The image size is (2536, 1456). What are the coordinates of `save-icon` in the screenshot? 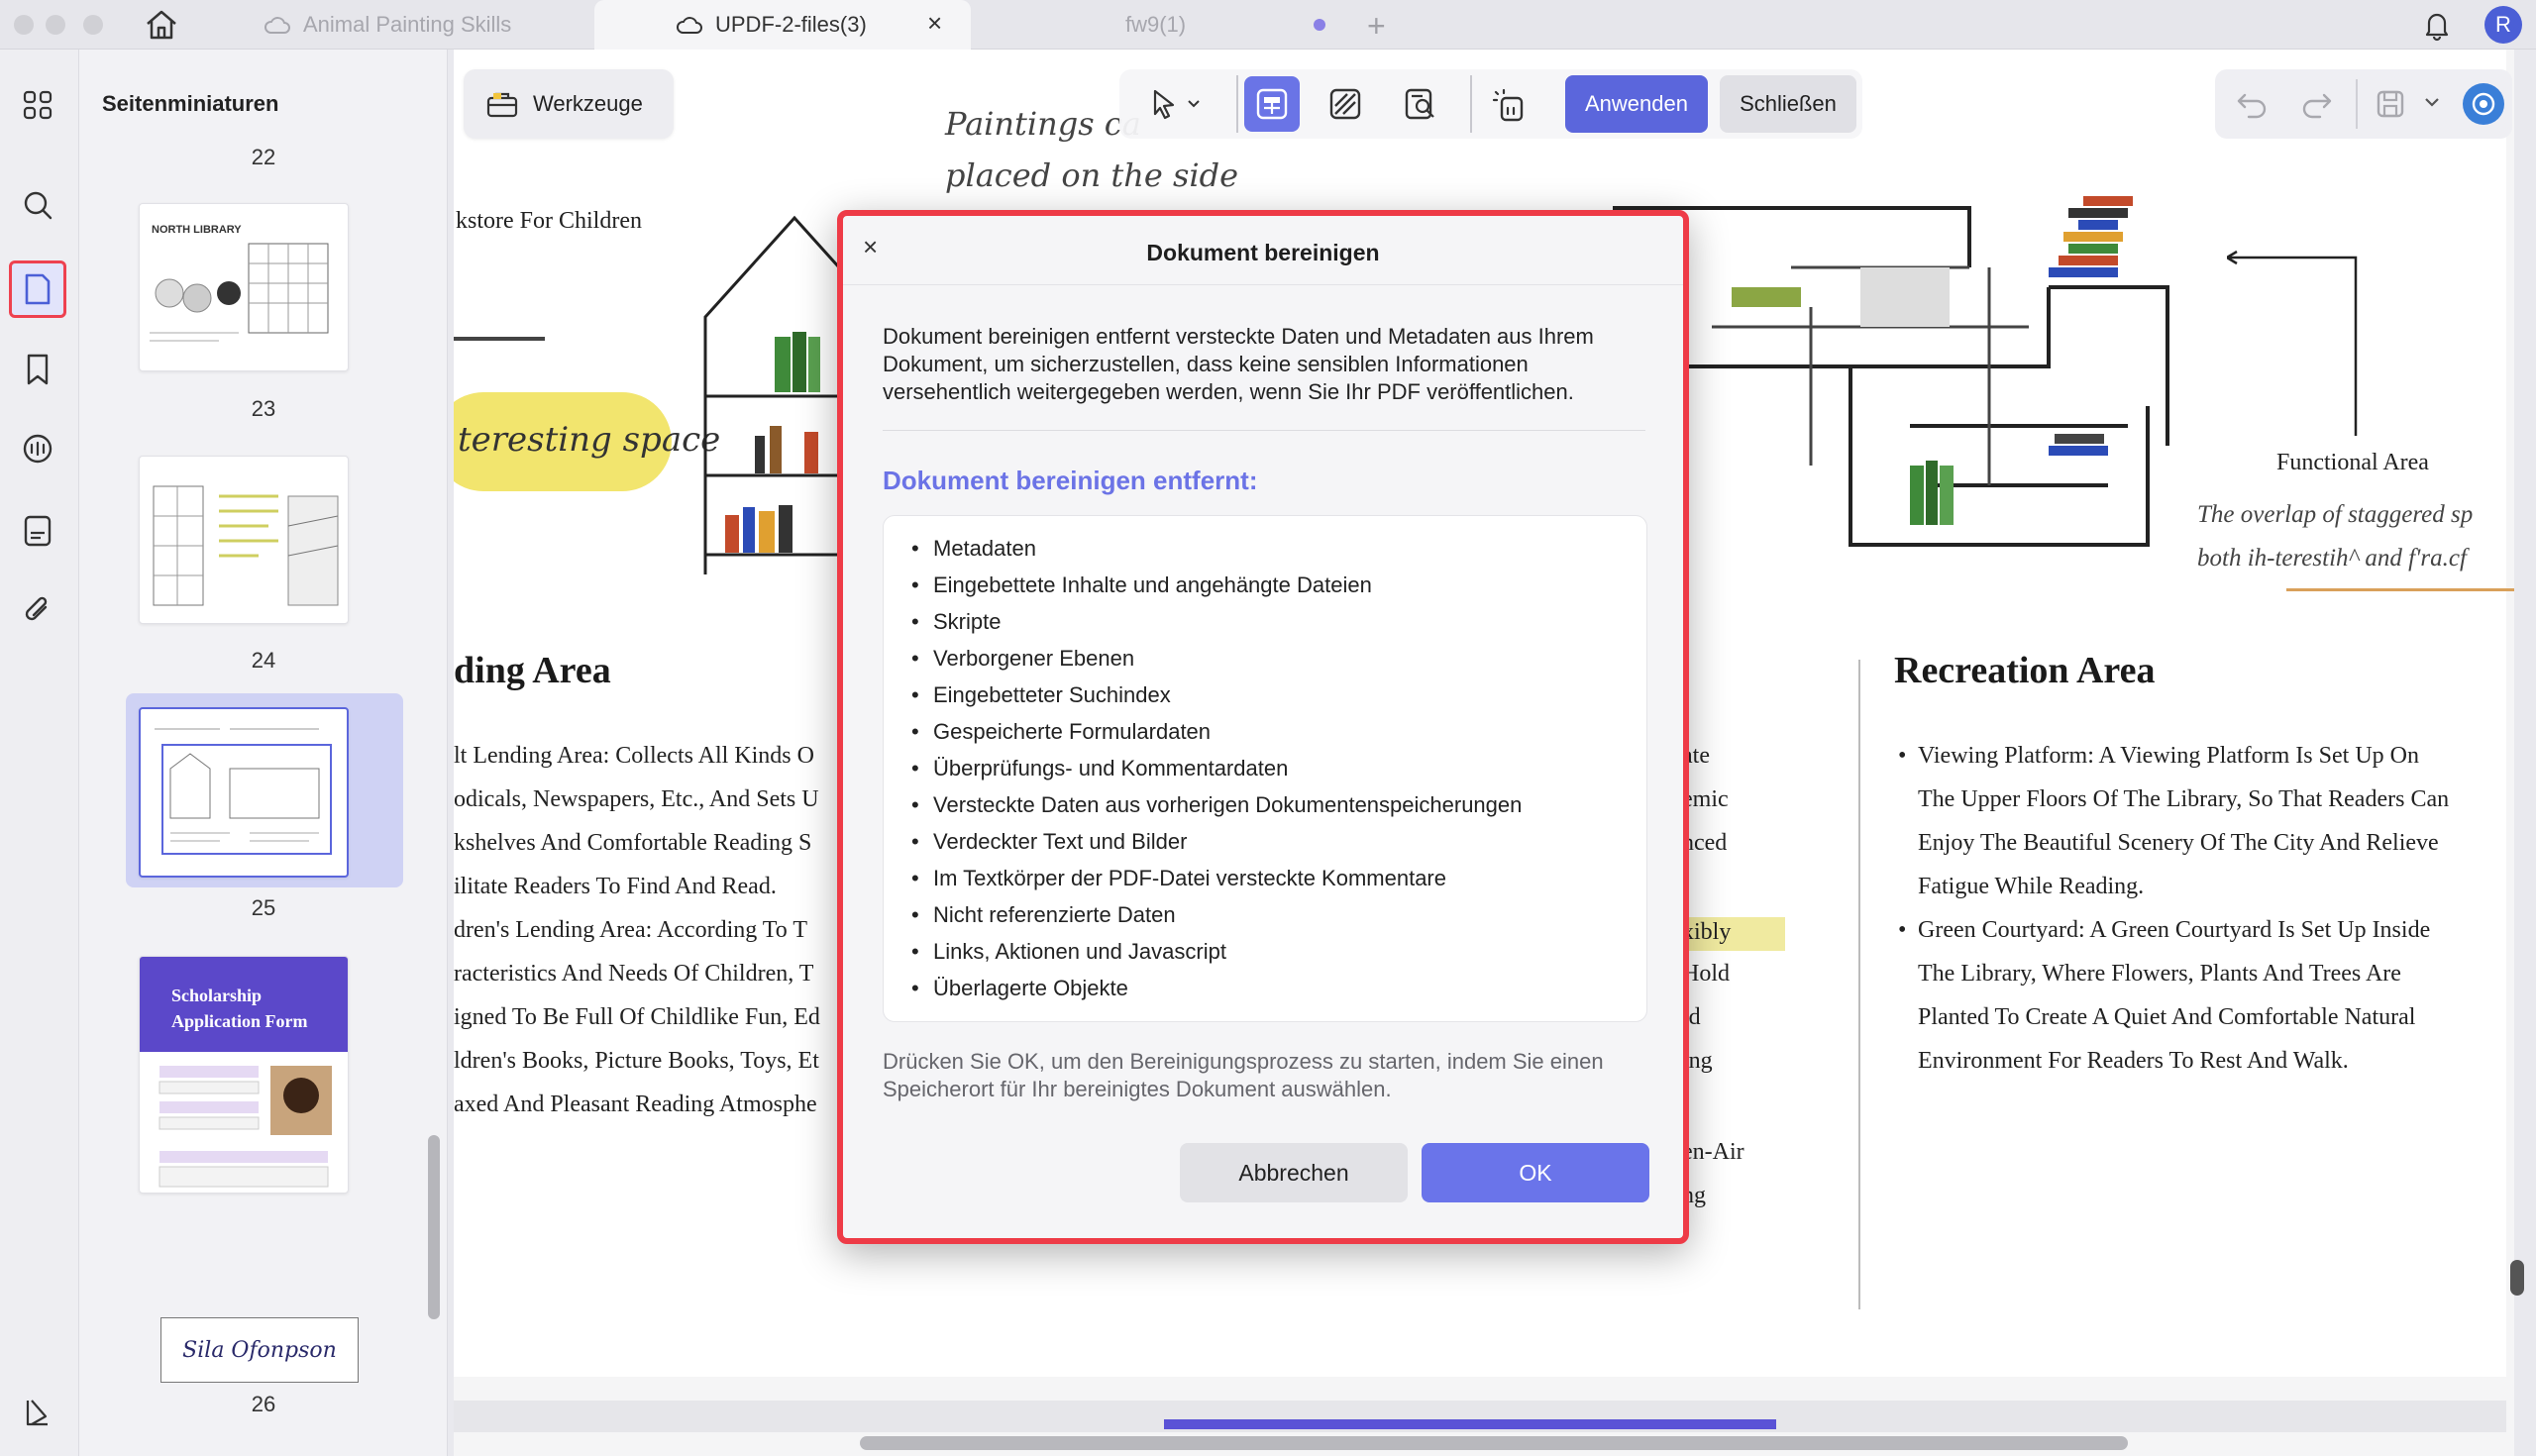 It's located at (2390, 106).